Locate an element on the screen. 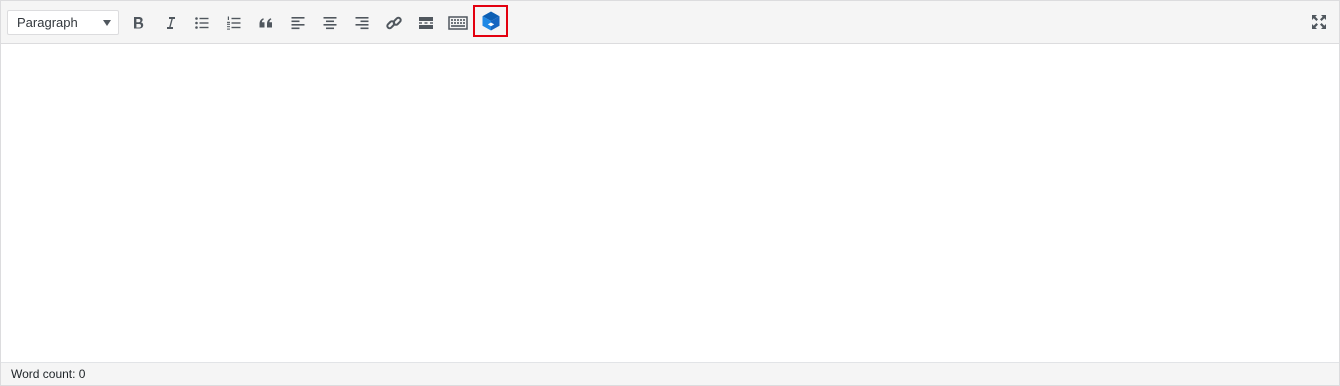  plugin-cube-button is located at coordinates (490, 21).